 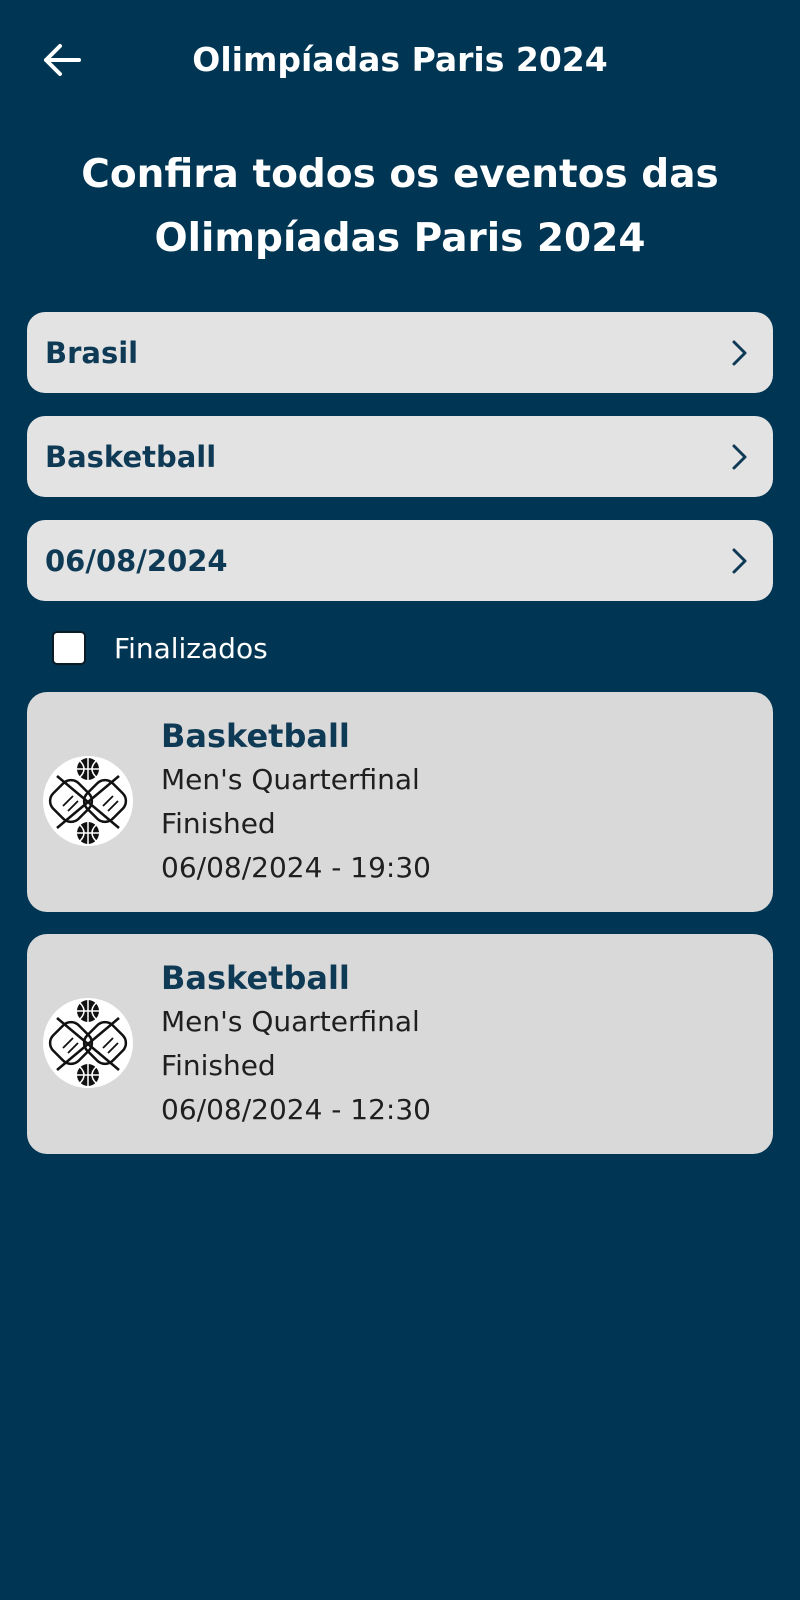 I want to click on app-title: Olimpíadas Paris 2024, so click(x=400, y=59).